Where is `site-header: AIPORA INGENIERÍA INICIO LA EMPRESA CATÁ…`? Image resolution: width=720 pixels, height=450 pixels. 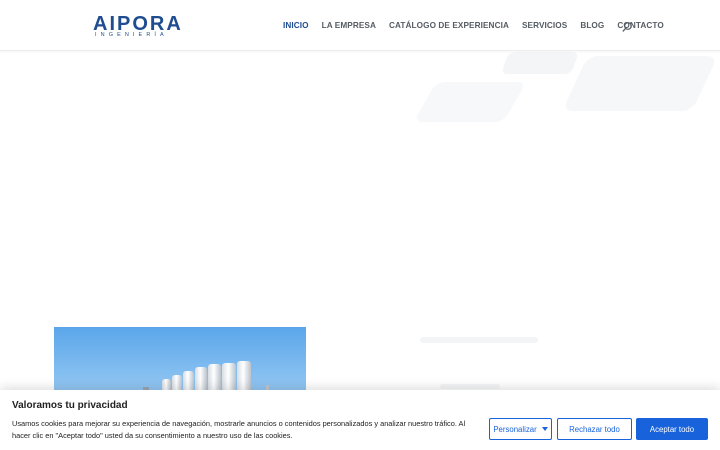
site-header: AIPORA INGENIERÍA INICIO LA EMPRESA CATÁ… is located at coordinates (360, 25).